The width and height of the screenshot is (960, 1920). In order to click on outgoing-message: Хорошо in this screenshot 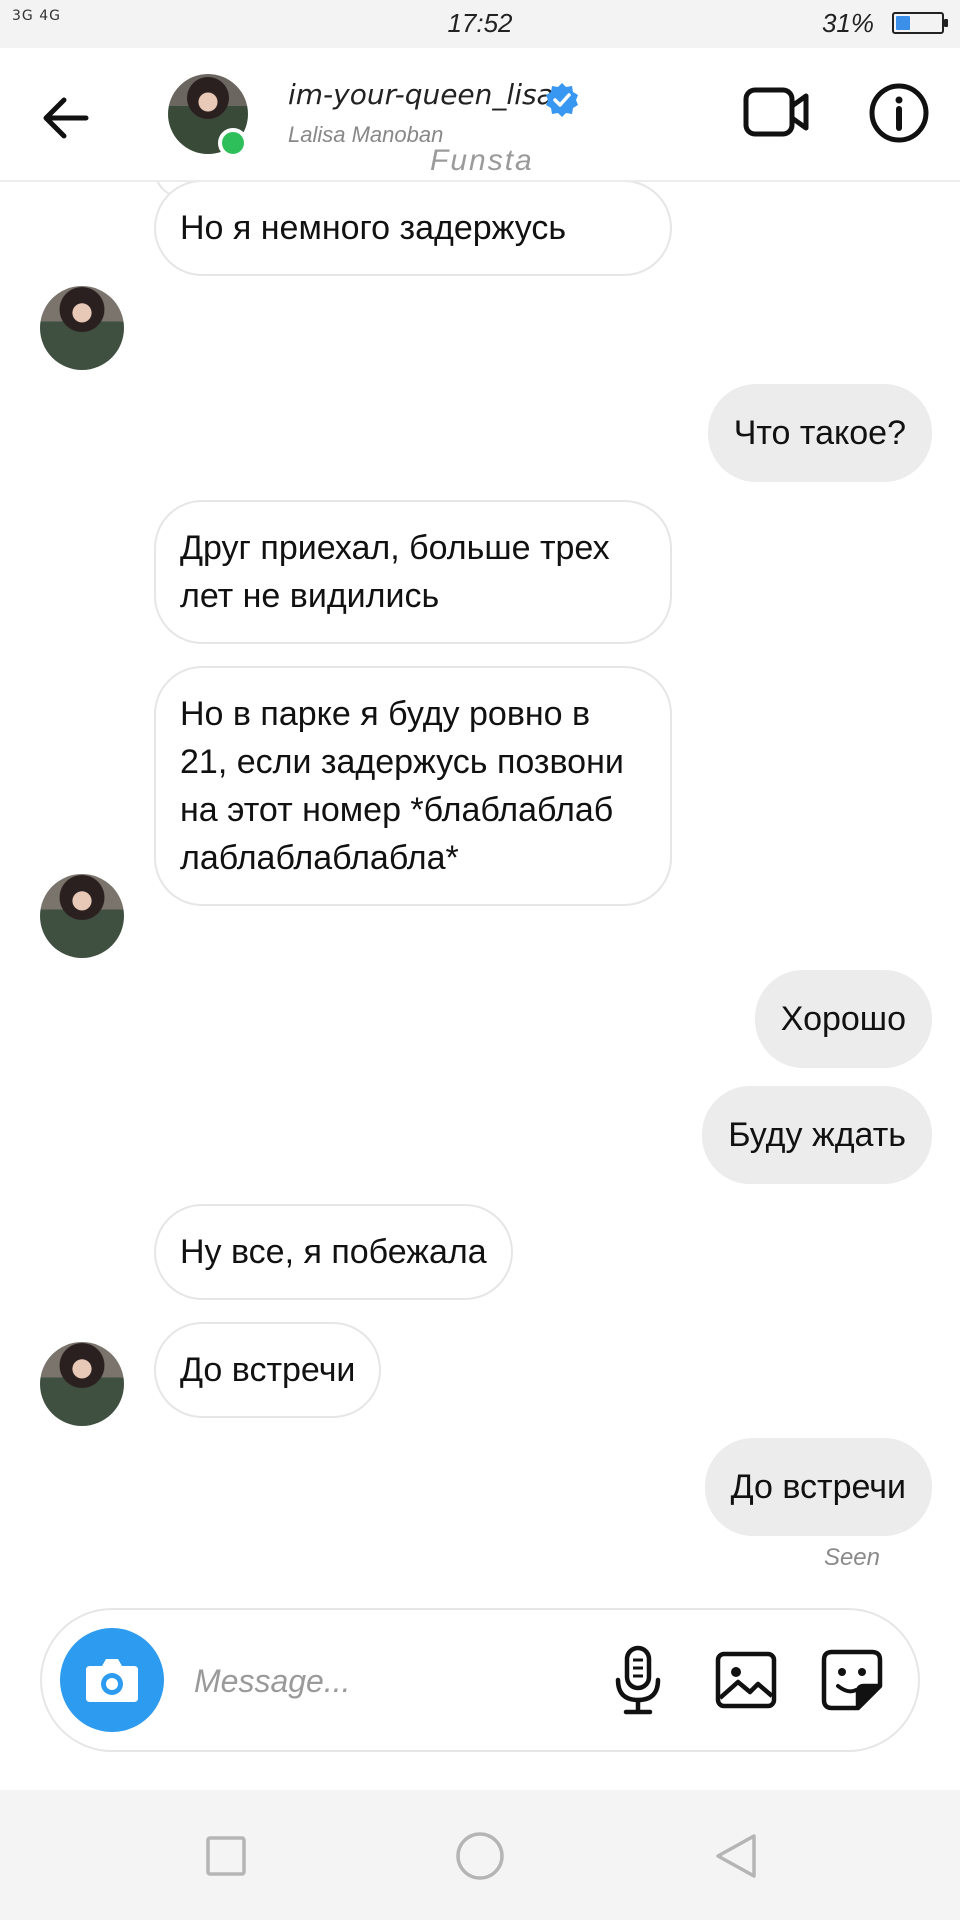, I will do `click(843, 1019)`.